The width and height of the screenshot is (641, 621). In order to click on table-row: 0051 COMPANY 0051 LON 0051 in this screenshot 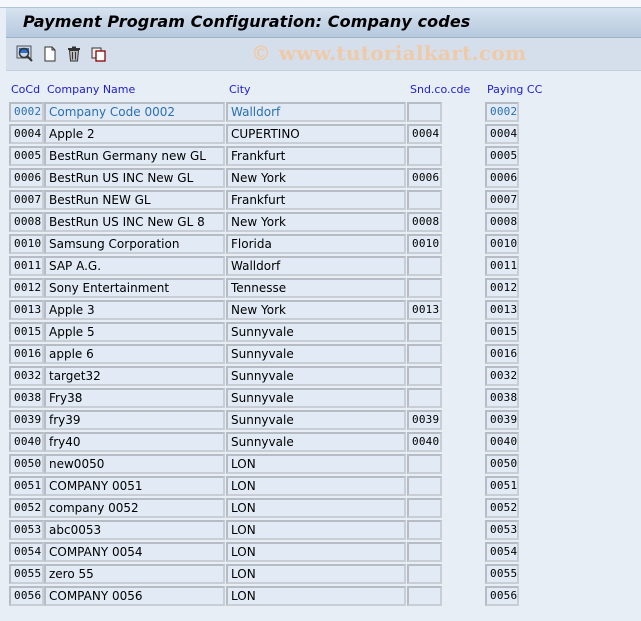, I will do `click(320, 486)`.